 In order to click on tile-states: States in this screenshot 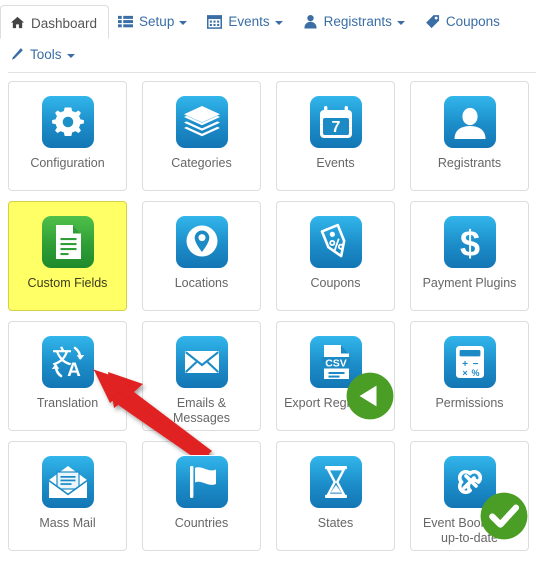, I will do `click(335, 496)`.